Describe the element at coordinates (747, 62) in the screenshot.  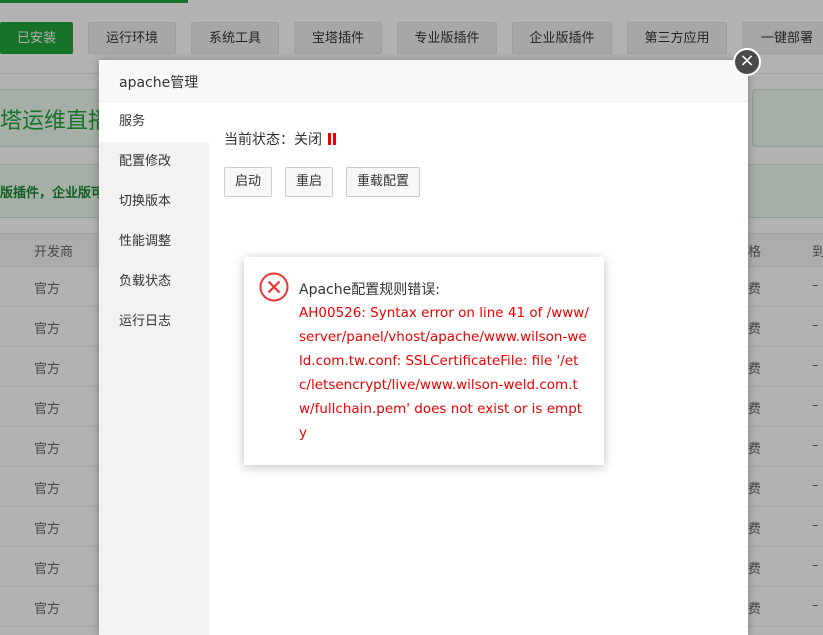
I see `close-icon: ×` at that location.